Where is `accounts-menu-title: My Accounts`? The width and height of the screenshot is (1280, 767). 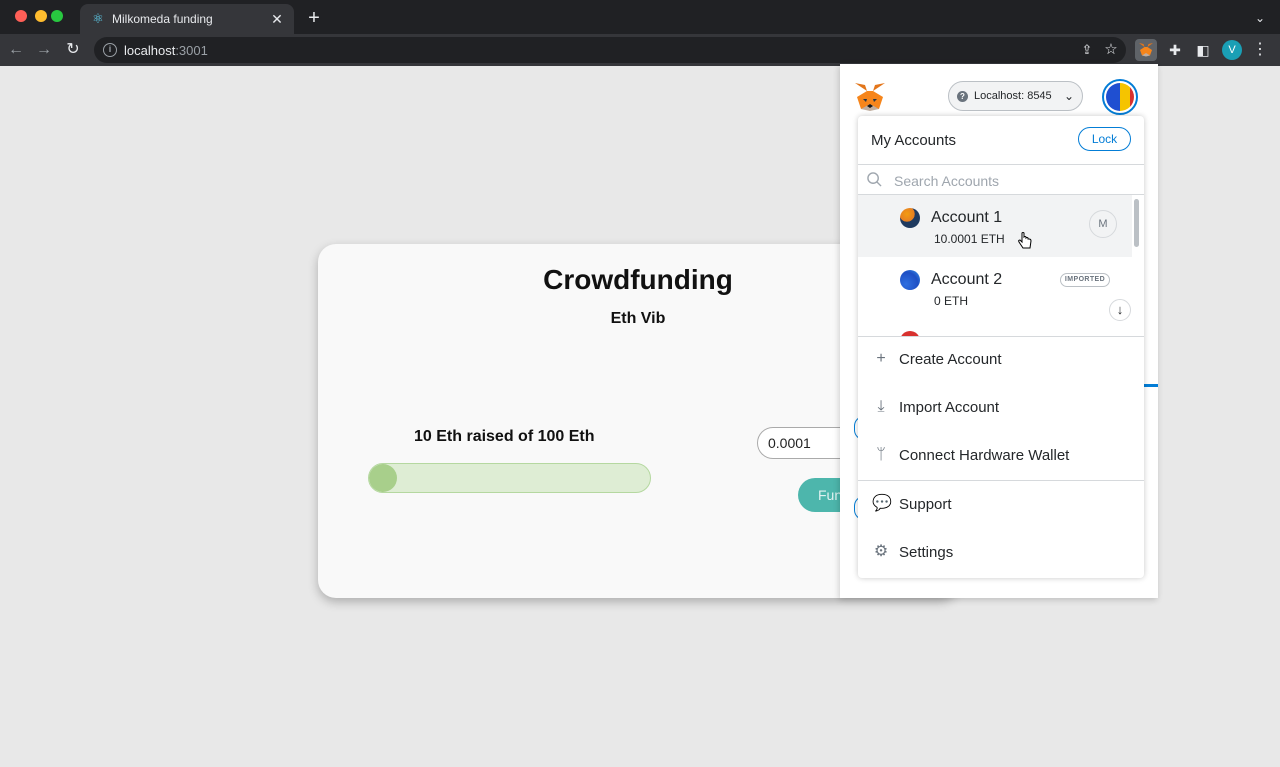
accounts-menu-title: My Accounts is located at coordinates (914, 140).